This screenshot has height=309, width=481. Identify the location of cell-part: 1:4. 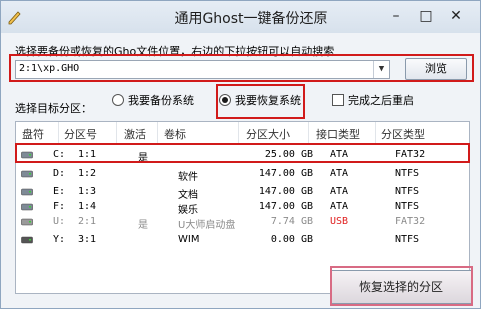
(87, 206).